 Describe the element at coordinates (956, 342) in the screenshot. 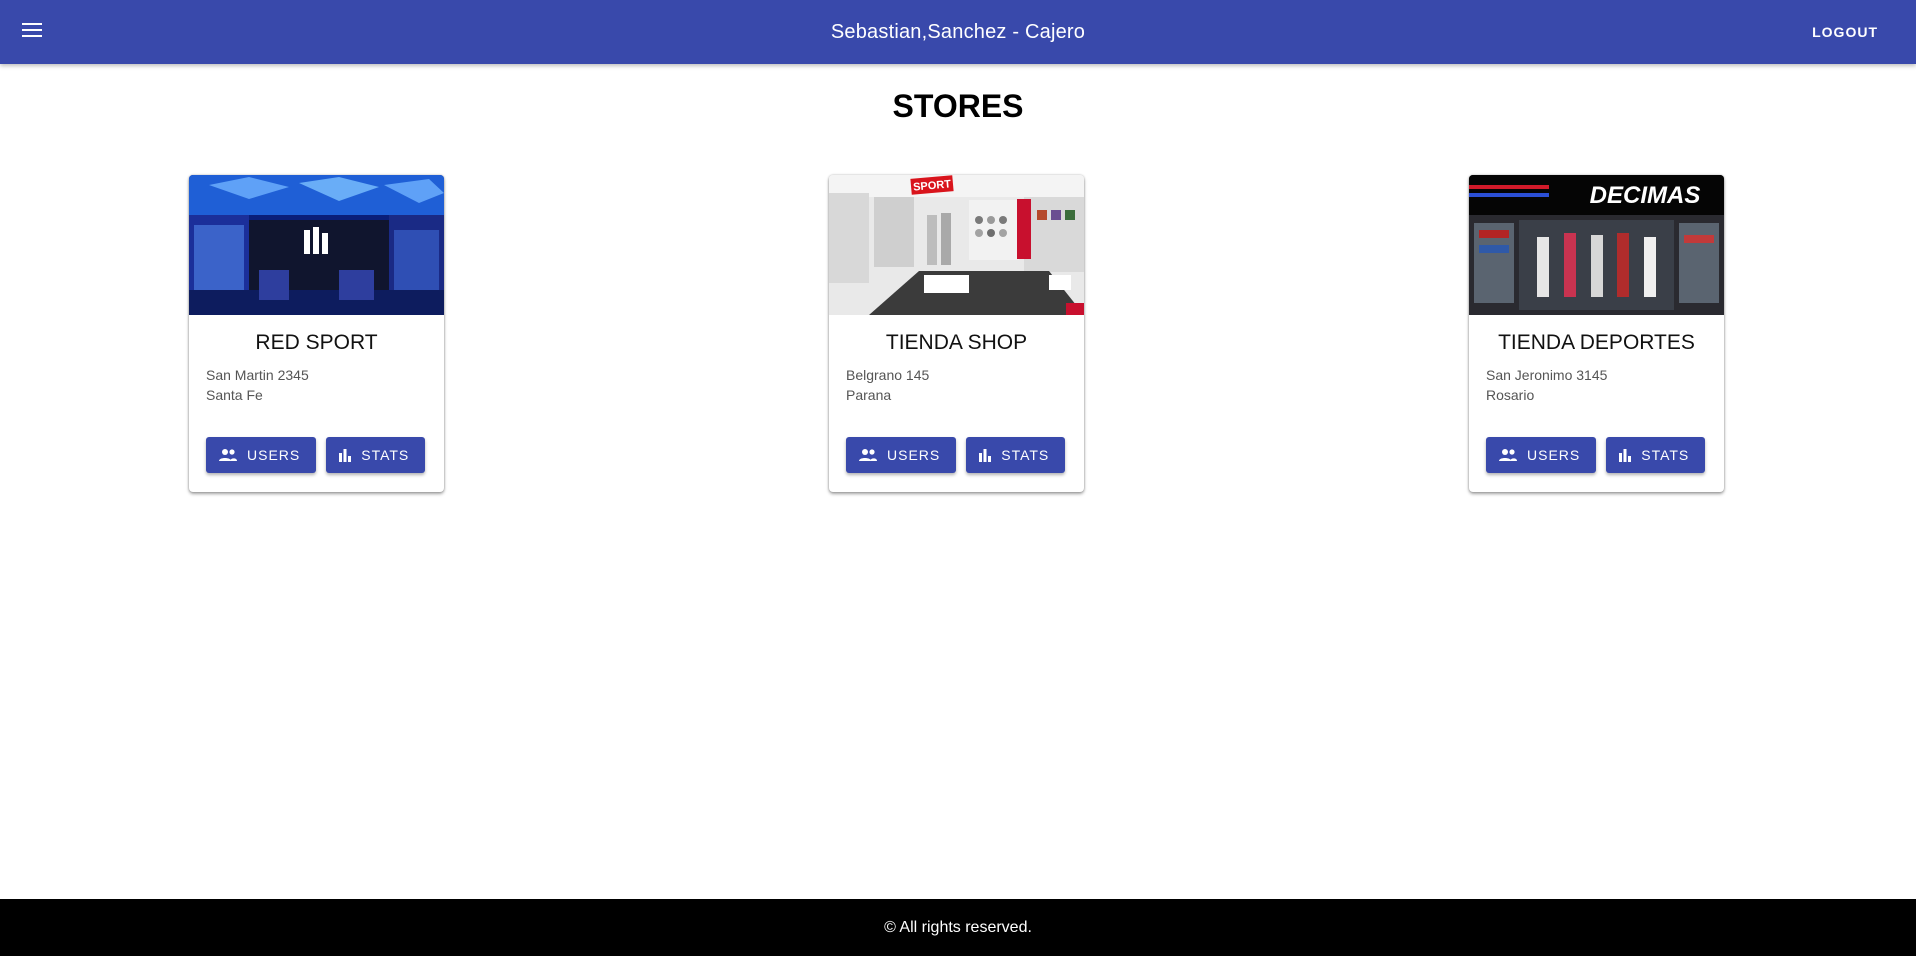

I see `store-name: TIENDA SHOP` at that location.